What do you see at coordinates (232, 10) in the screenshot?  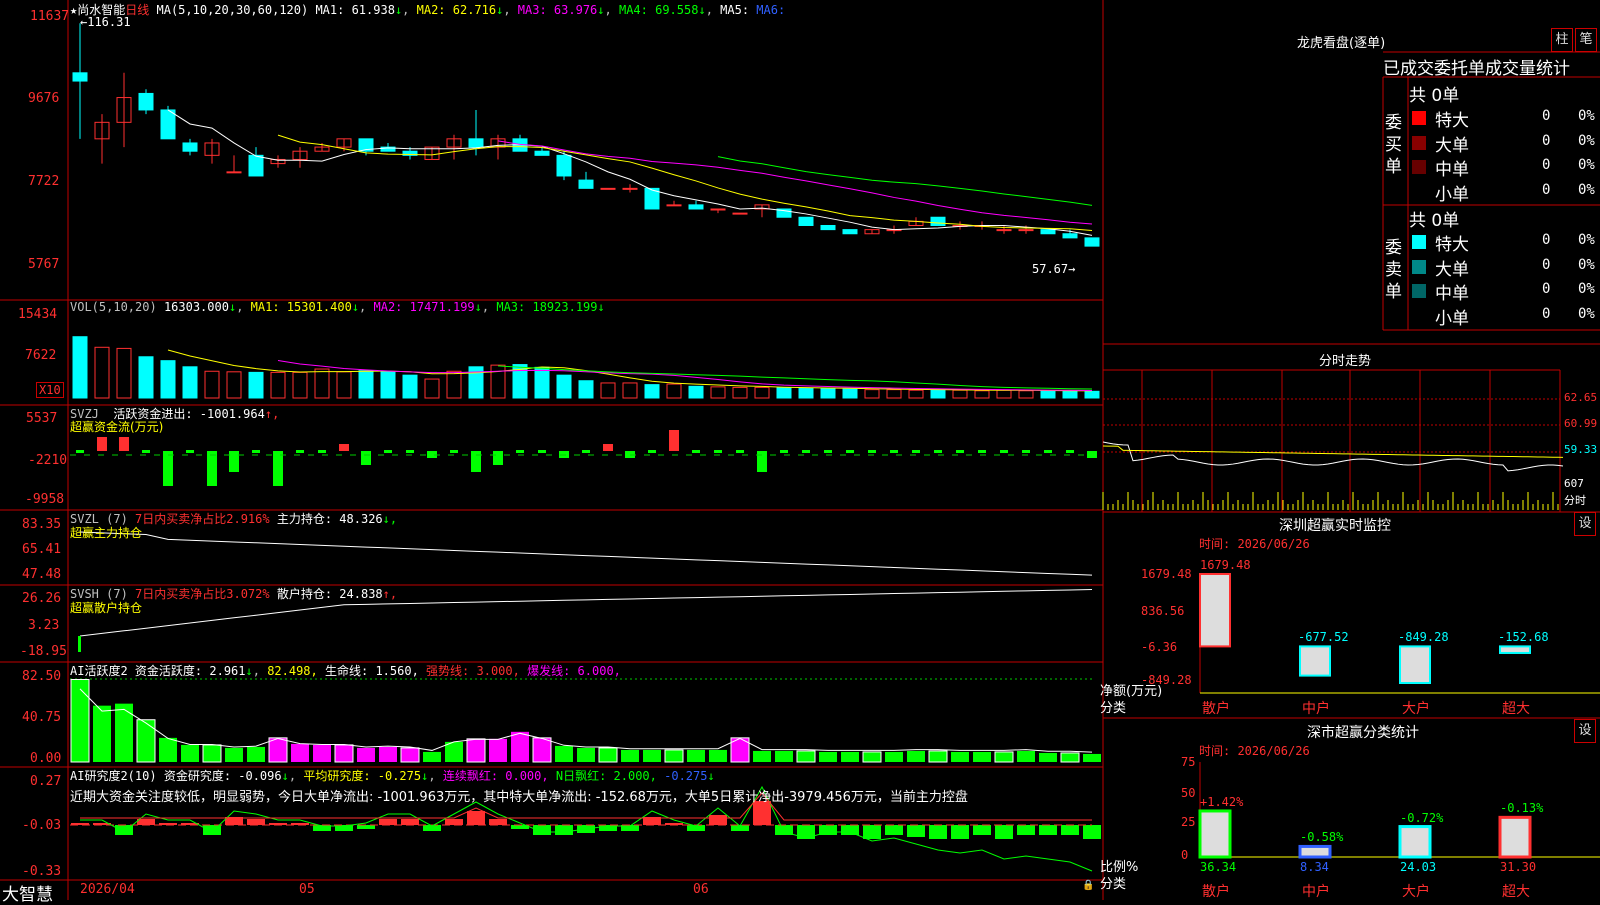 I see `ma-label: MA(5,10,20,30,60,120)` at bounding box center [232, 10].